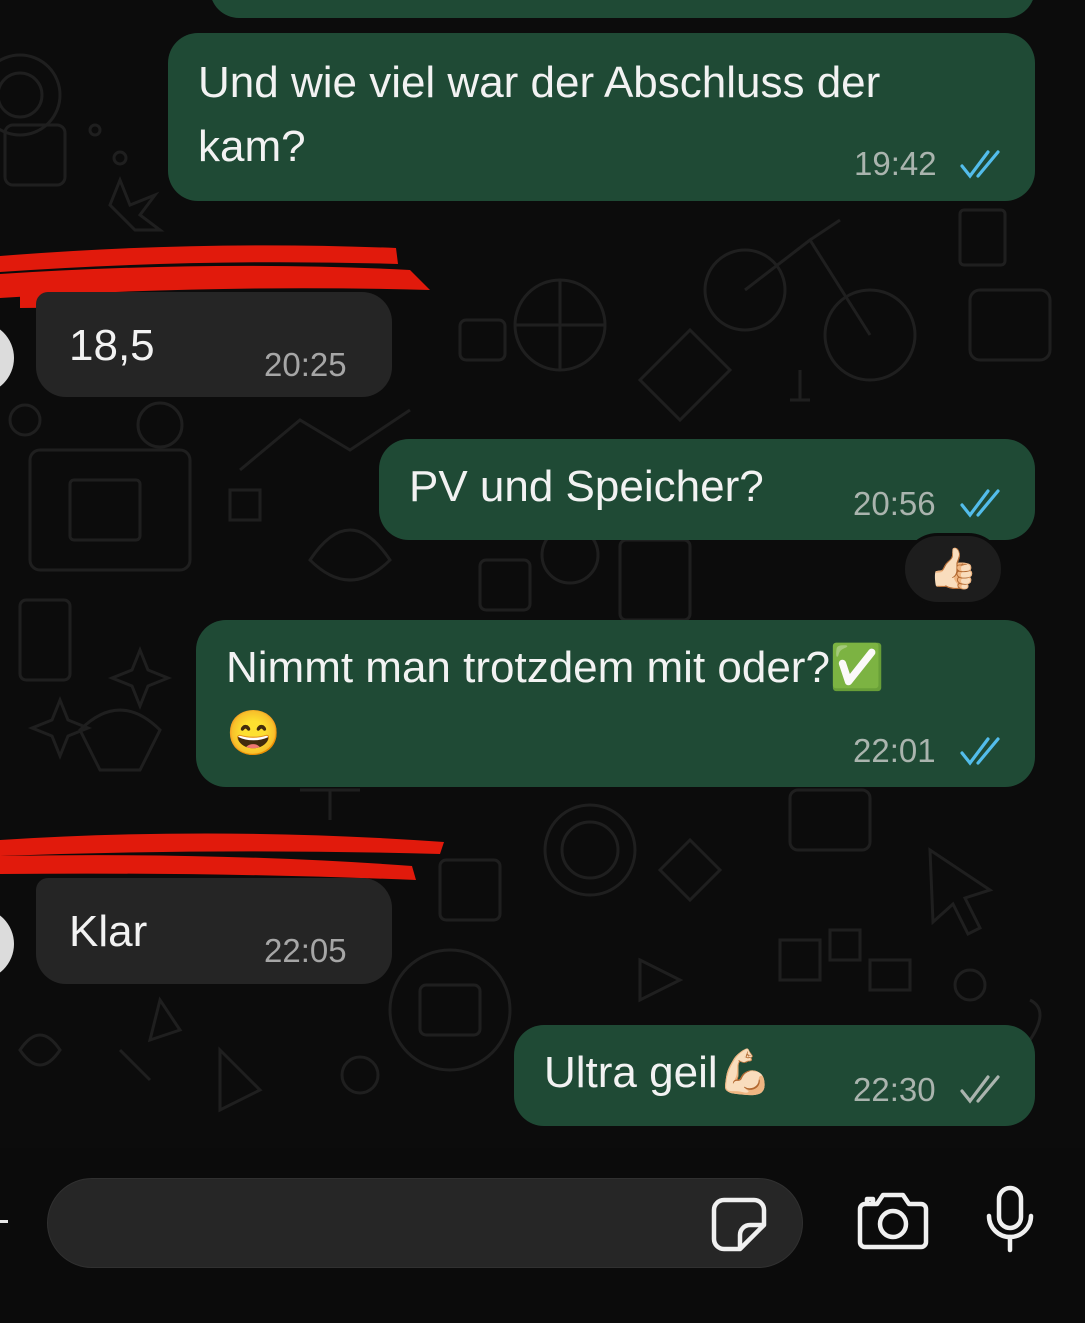  I want to click on message-bubble-partial, so click(622, 9).